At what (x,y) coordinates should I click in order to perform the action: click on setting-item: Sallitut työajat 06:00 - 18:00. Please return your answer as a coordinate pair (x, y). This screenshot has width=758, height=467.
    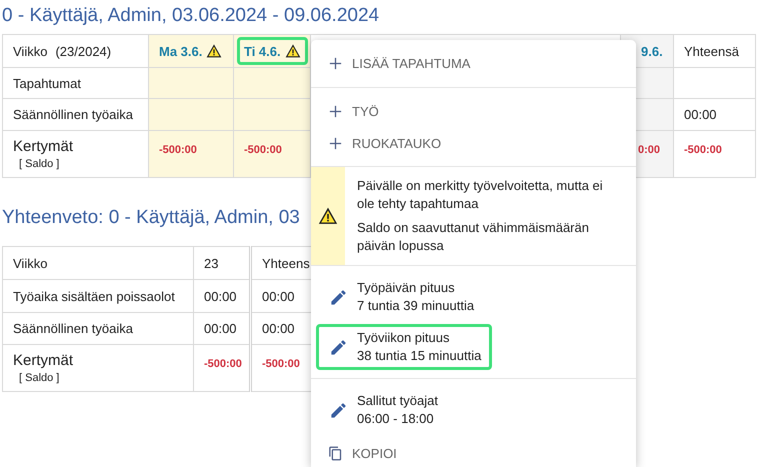
    Looking at the image, I should click on (382, 410).